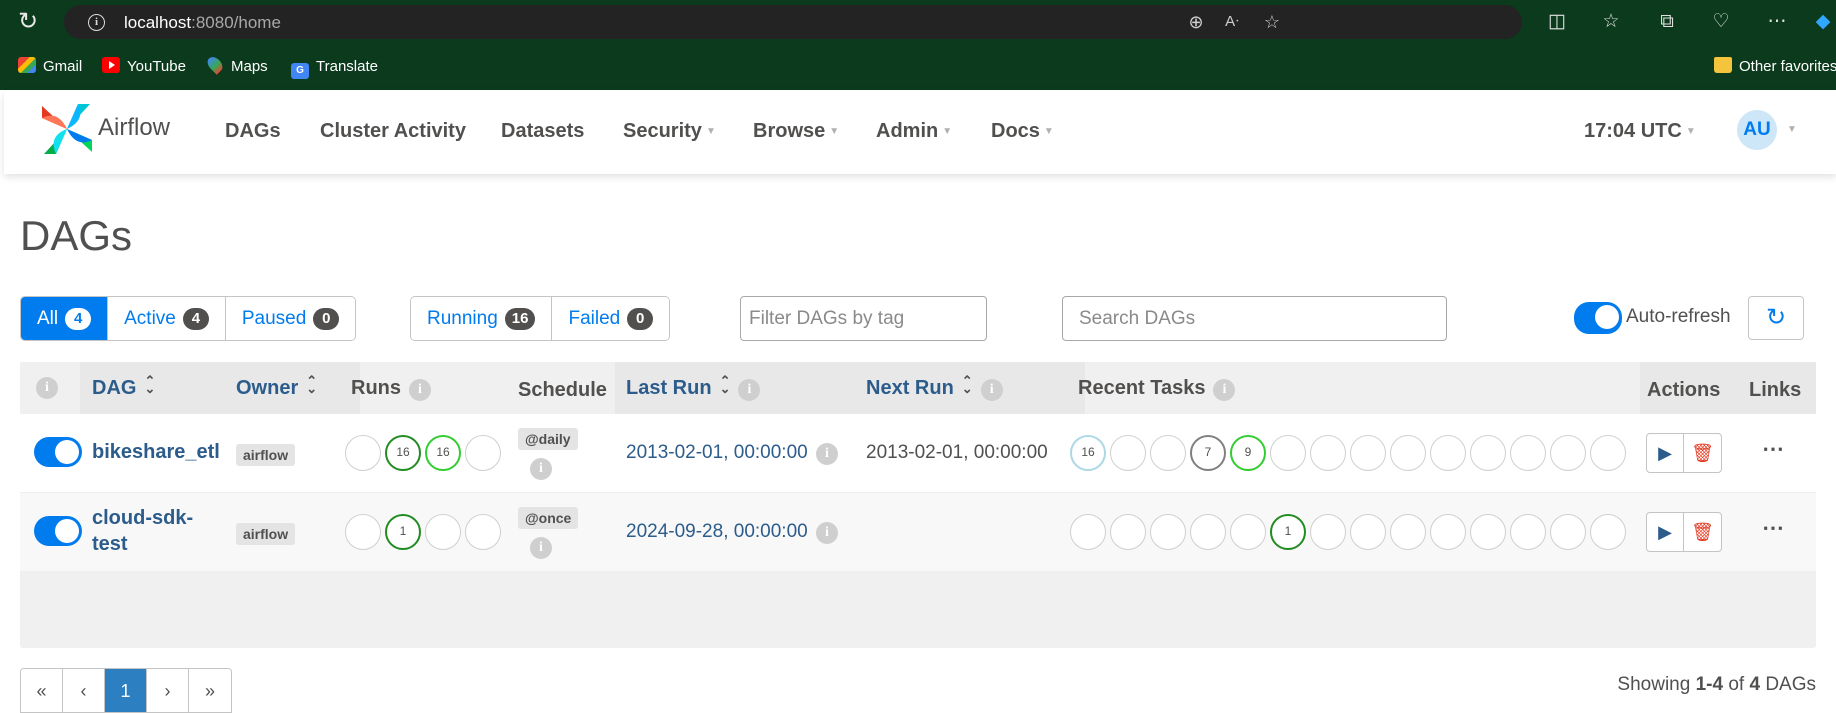 The width and height of the screenshot is (1836, 713). What do you see at coordinates (202, 23) in the screenshot?
I see `url-text: localhost:8080/home` at bounding box center [202, 23].